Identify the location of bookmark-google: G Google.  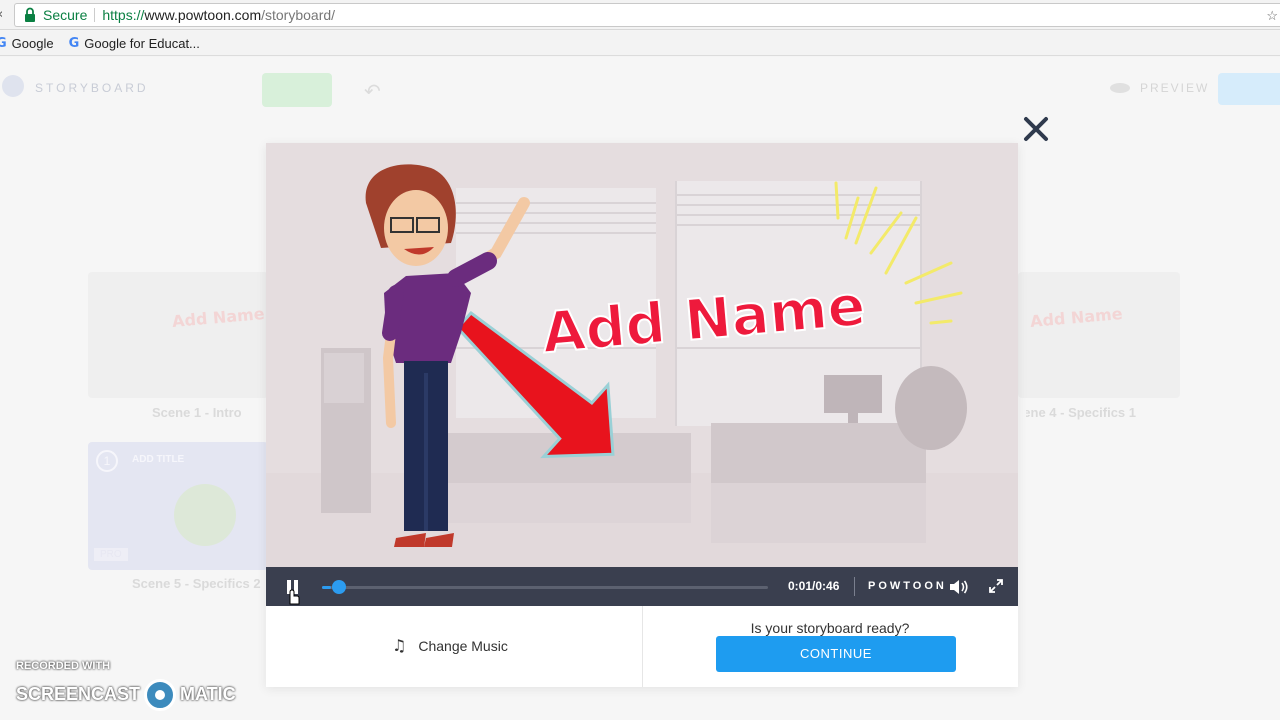
(27, 43).